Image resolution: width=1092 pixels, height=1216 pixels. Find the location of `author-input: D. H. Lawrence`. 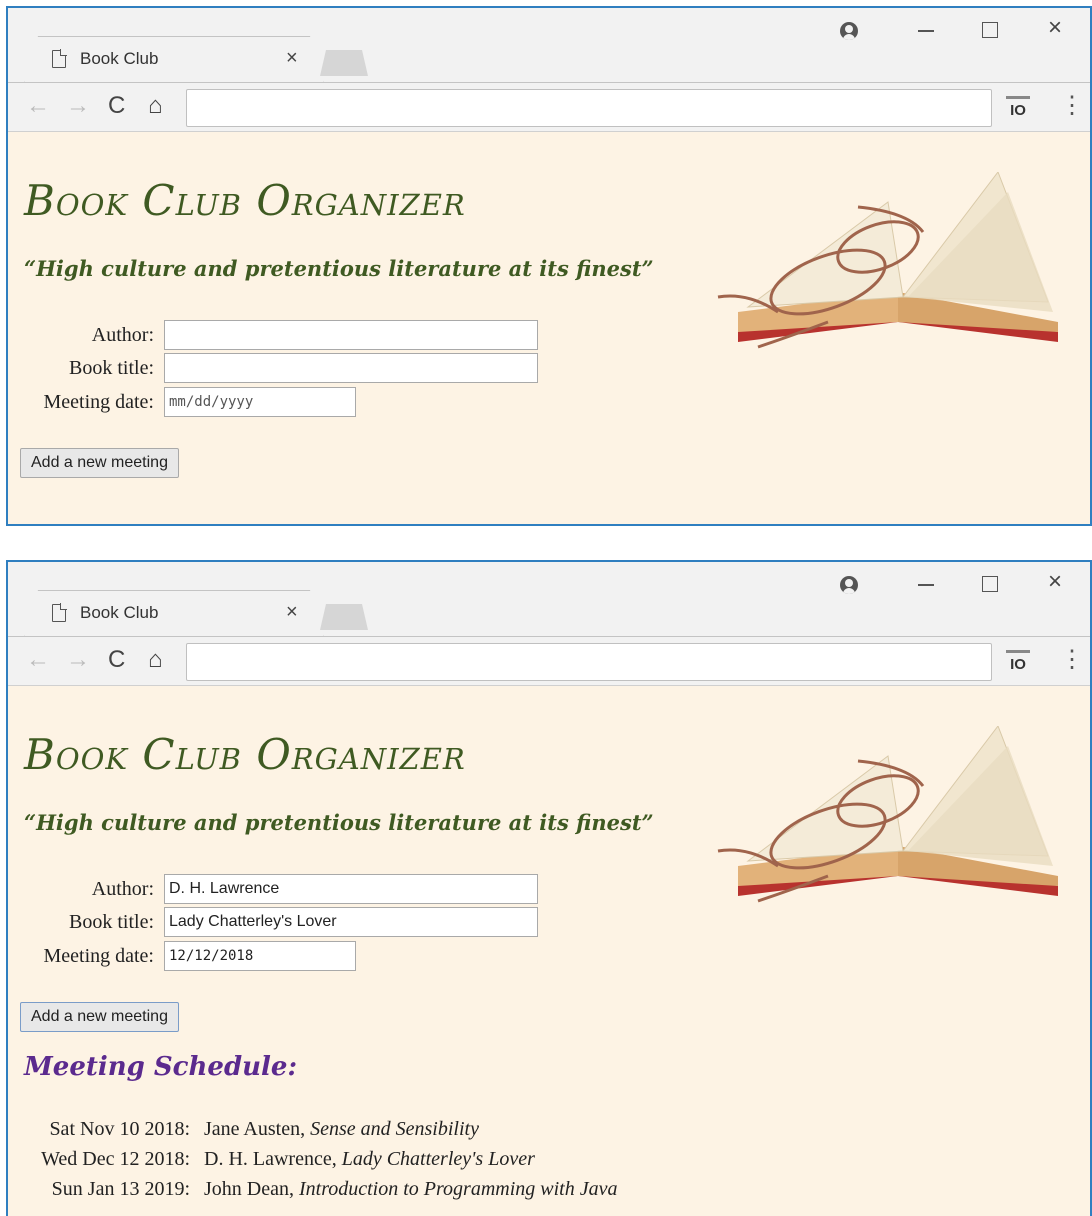

author-input: D. H. Lawrence is located at coordinates (351, 889).